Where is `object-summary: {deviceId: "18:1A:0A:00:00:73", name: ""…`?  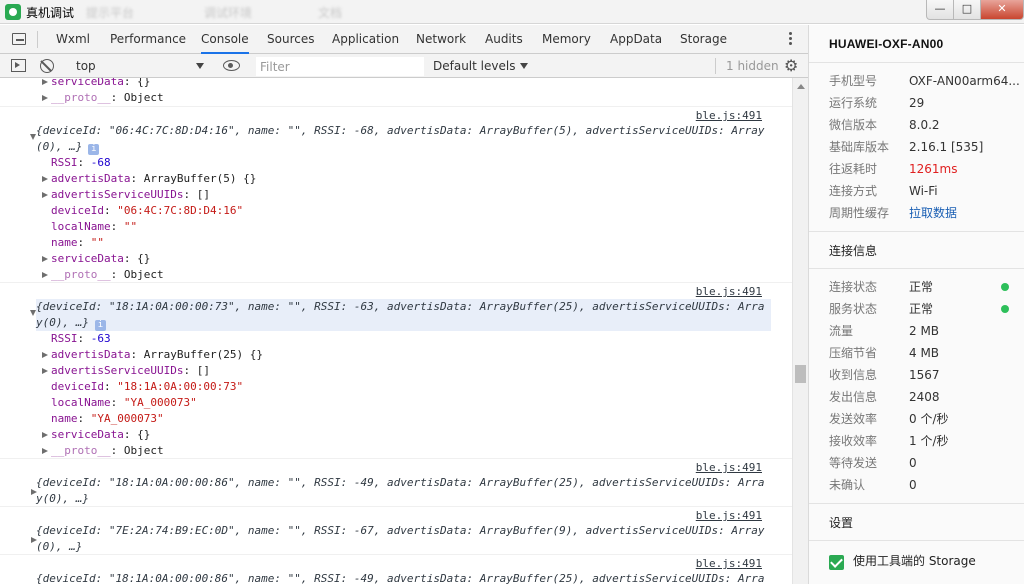
object-summary: {deviceId: "18:1A:0A:00:00:73", name: ""… is located at coordinates (403, 315).